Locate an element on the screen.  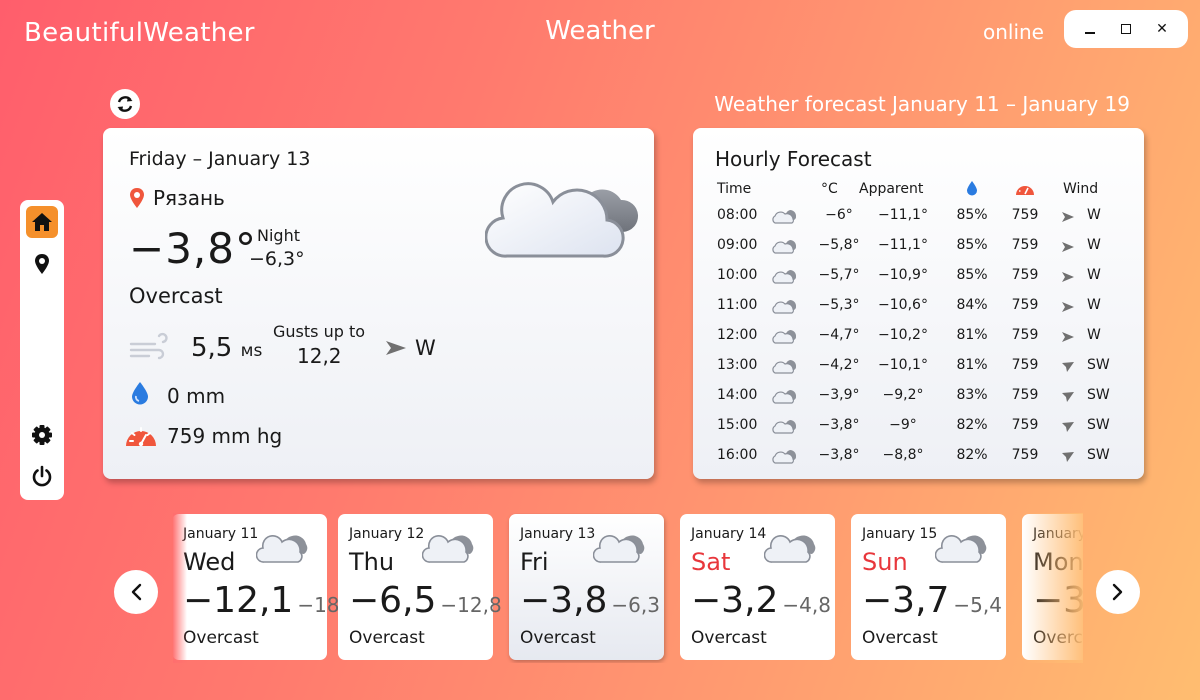
day-name: Wed is located at coordinates (209, 562).